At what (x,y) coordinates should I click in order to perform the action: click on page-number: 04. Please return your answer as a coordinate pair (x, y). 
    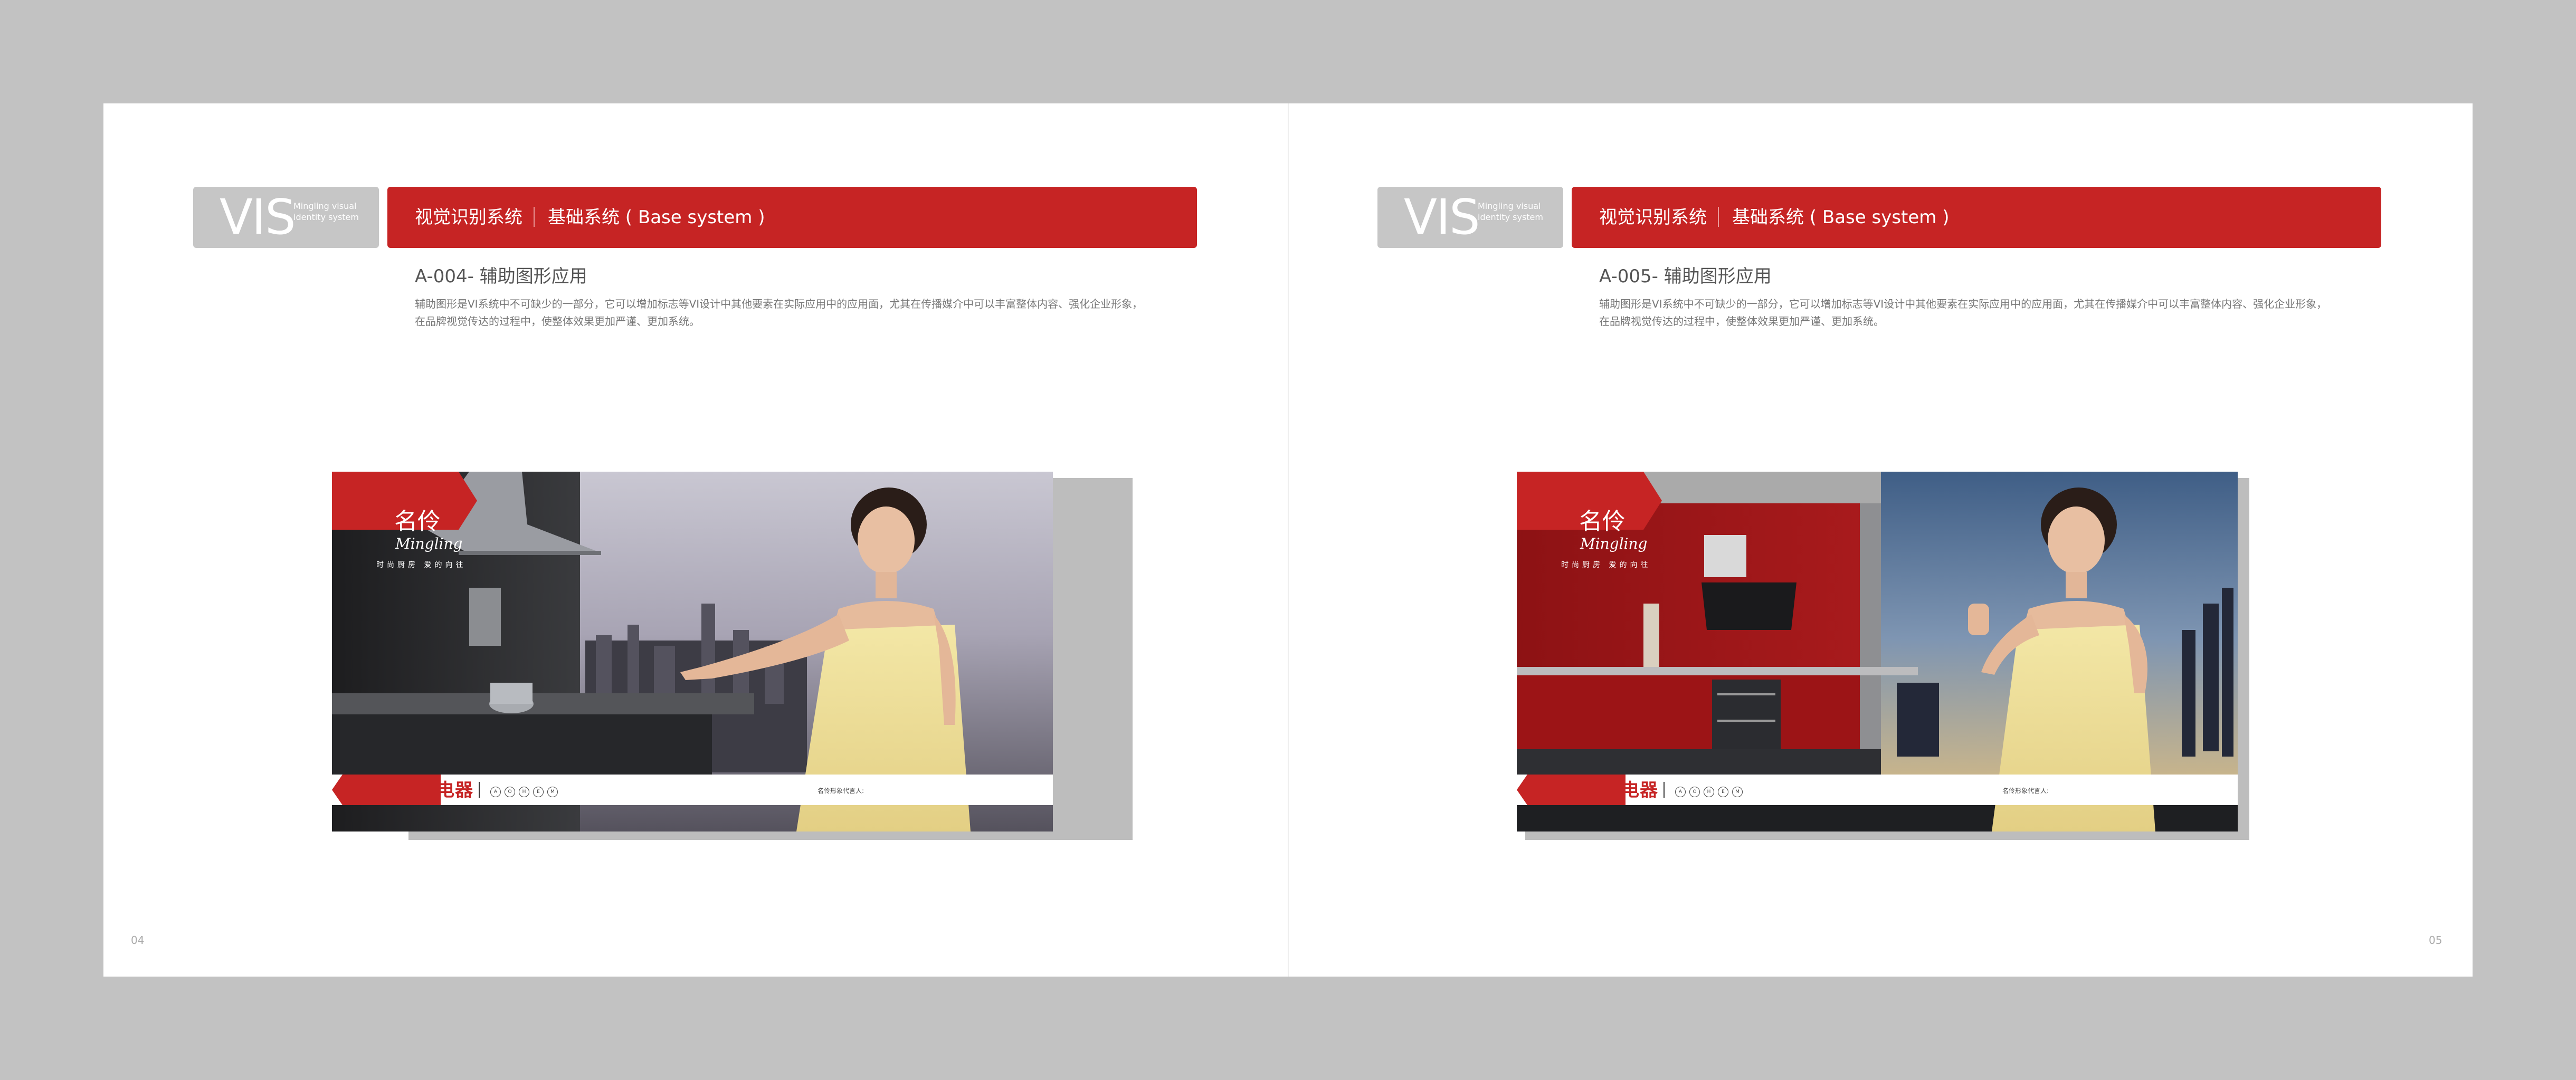
    Looking at the image, I should click on (138, 940).